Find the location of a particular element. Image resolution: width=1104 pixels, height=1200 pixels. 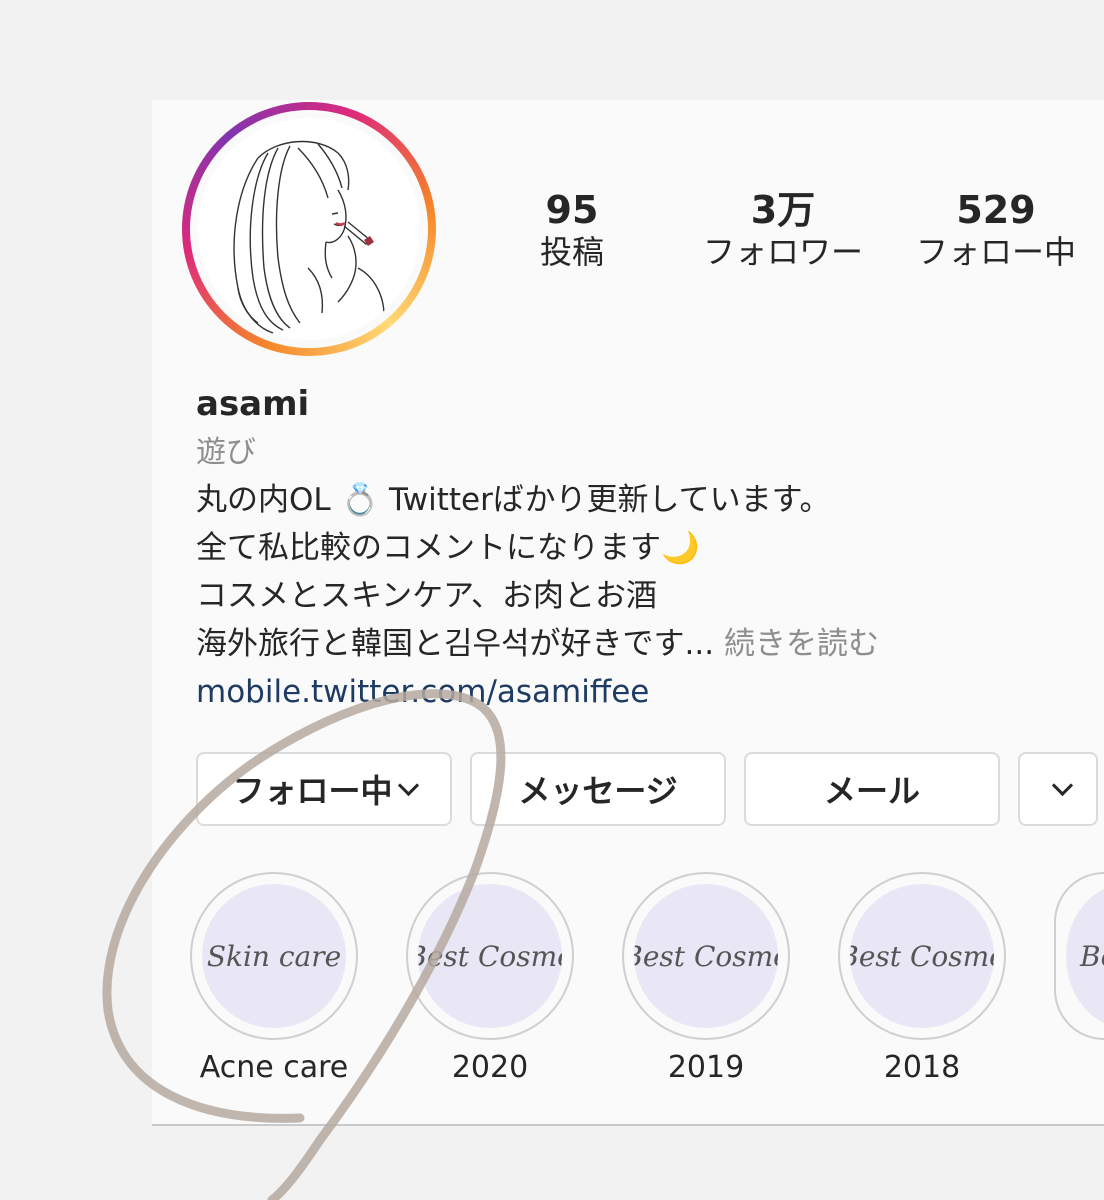

highlight-2018: Best Cosme is located at coordinates (922, 956).